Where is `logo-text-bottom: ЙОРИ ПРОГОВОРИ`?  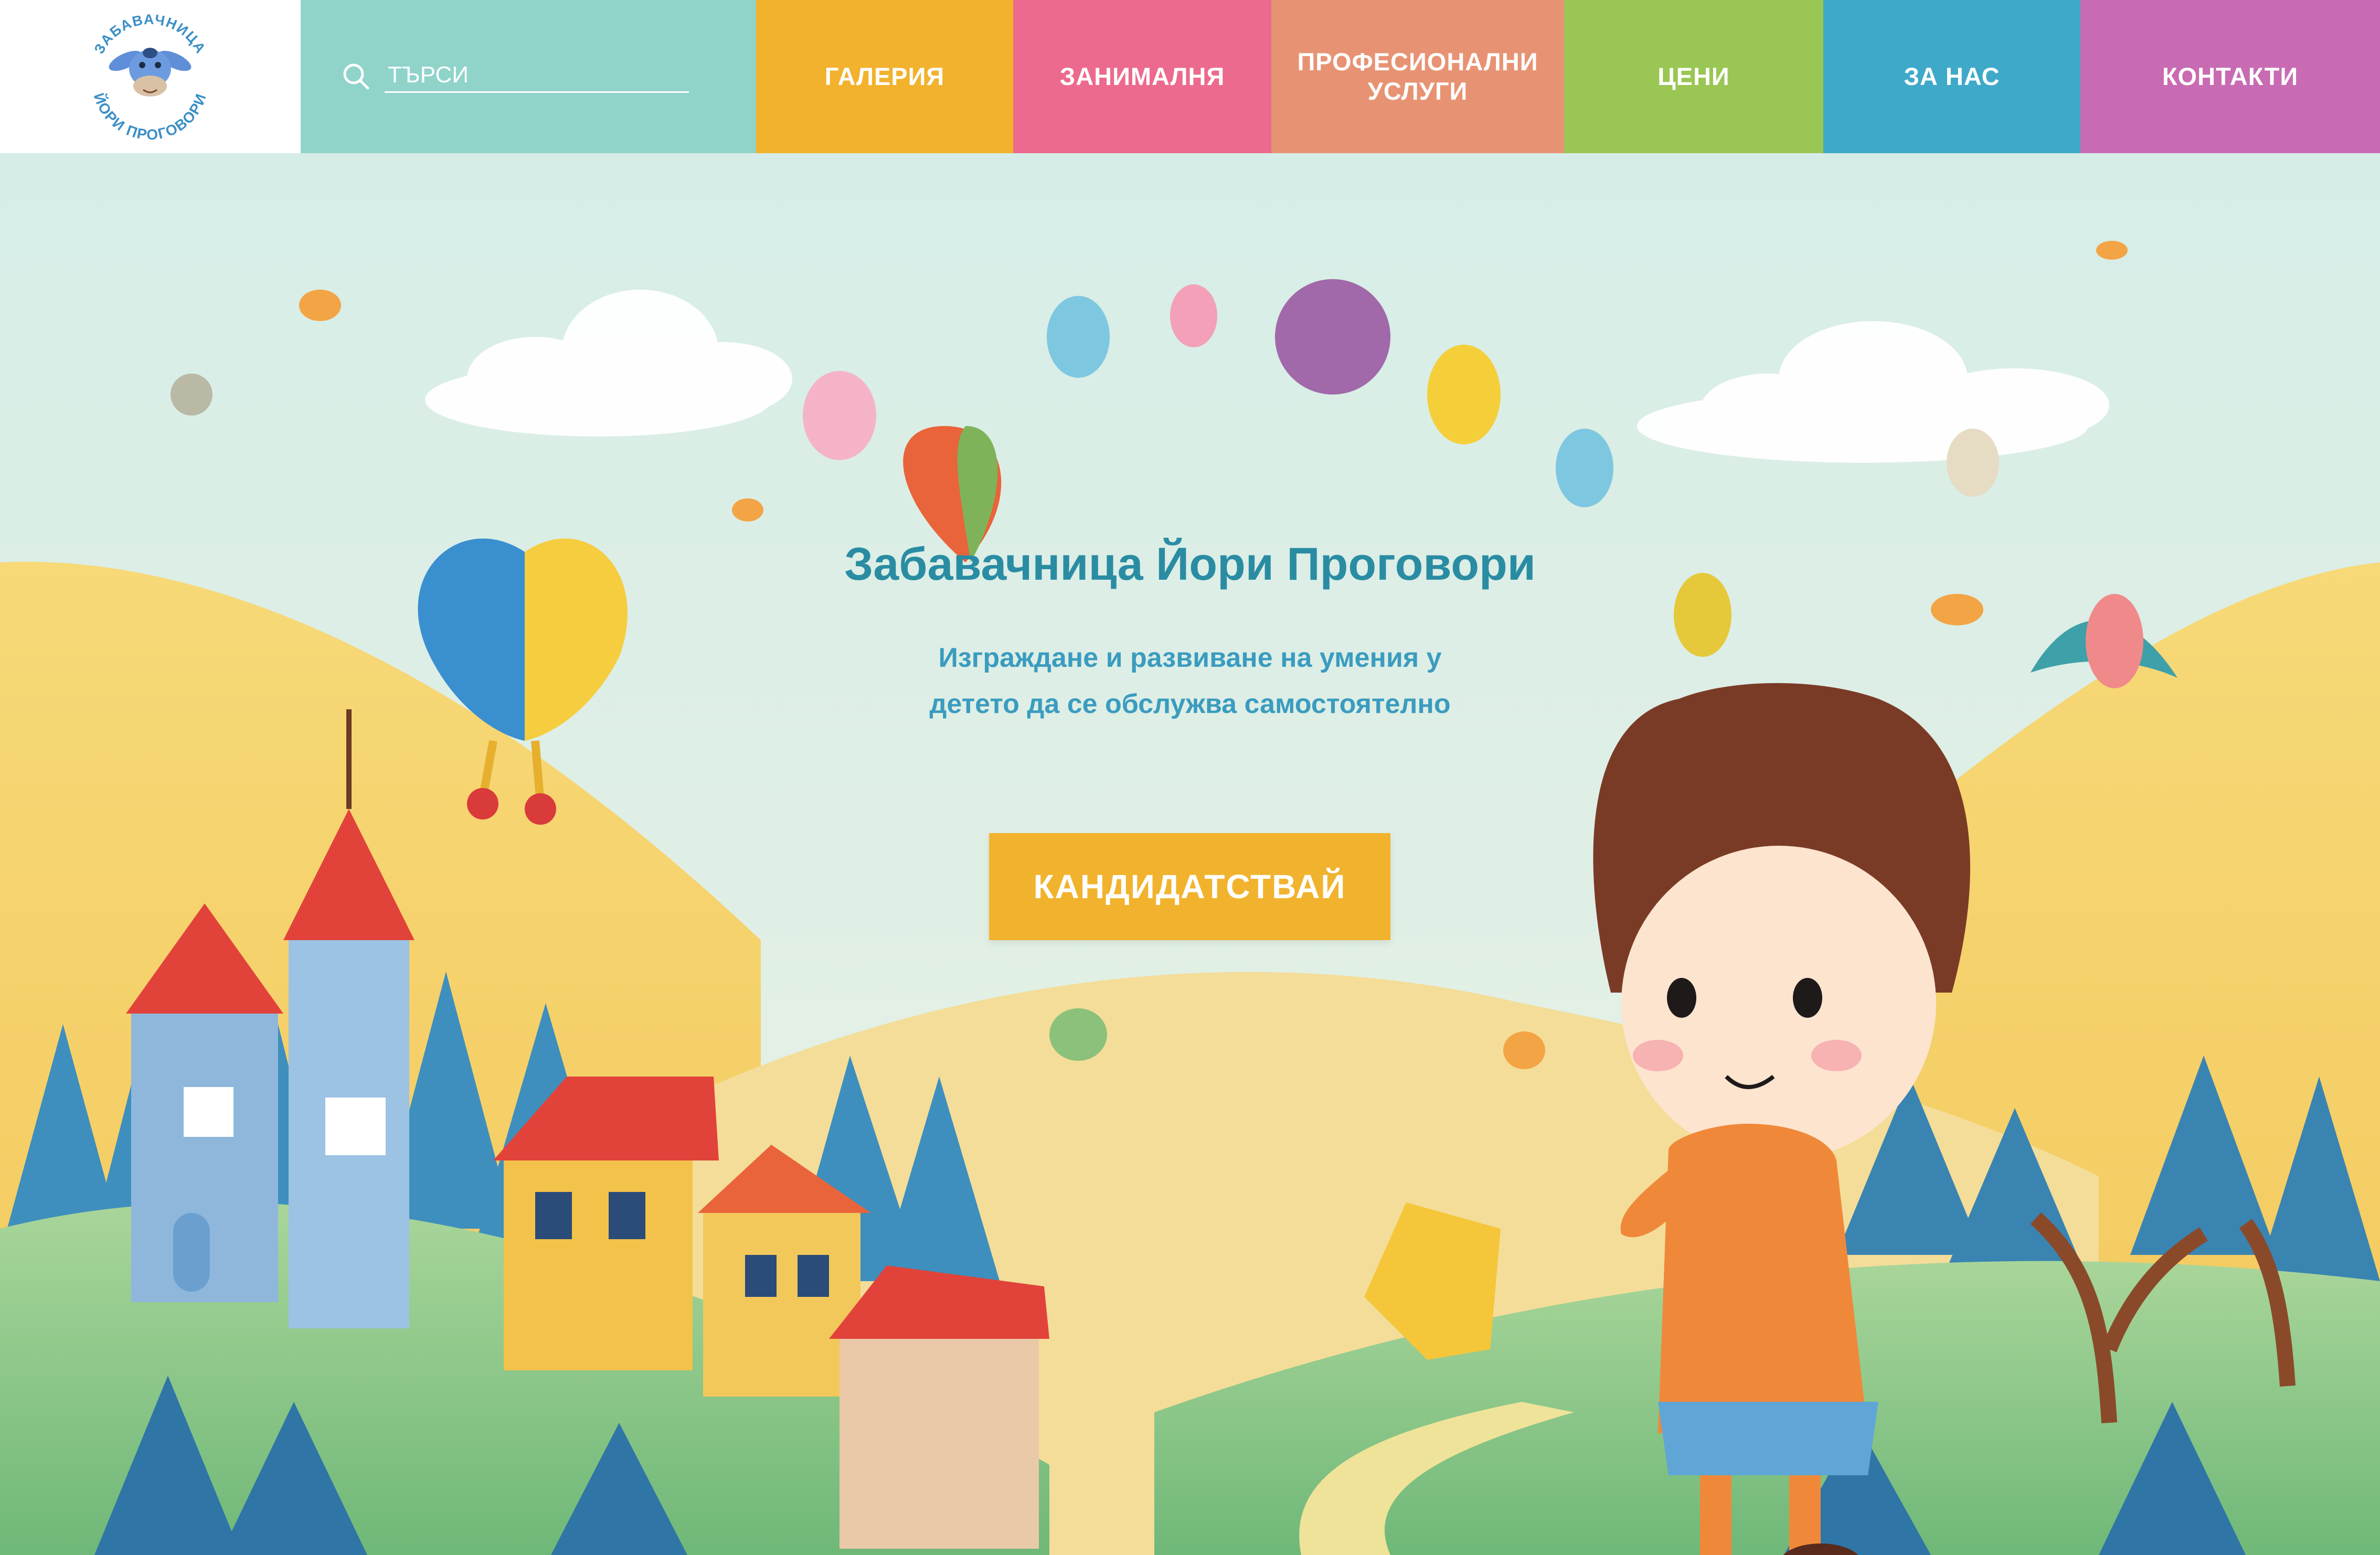 logo-text-bottom: ЙОРИ ПРОГОВОРИ is located at coordinates (149, 117).